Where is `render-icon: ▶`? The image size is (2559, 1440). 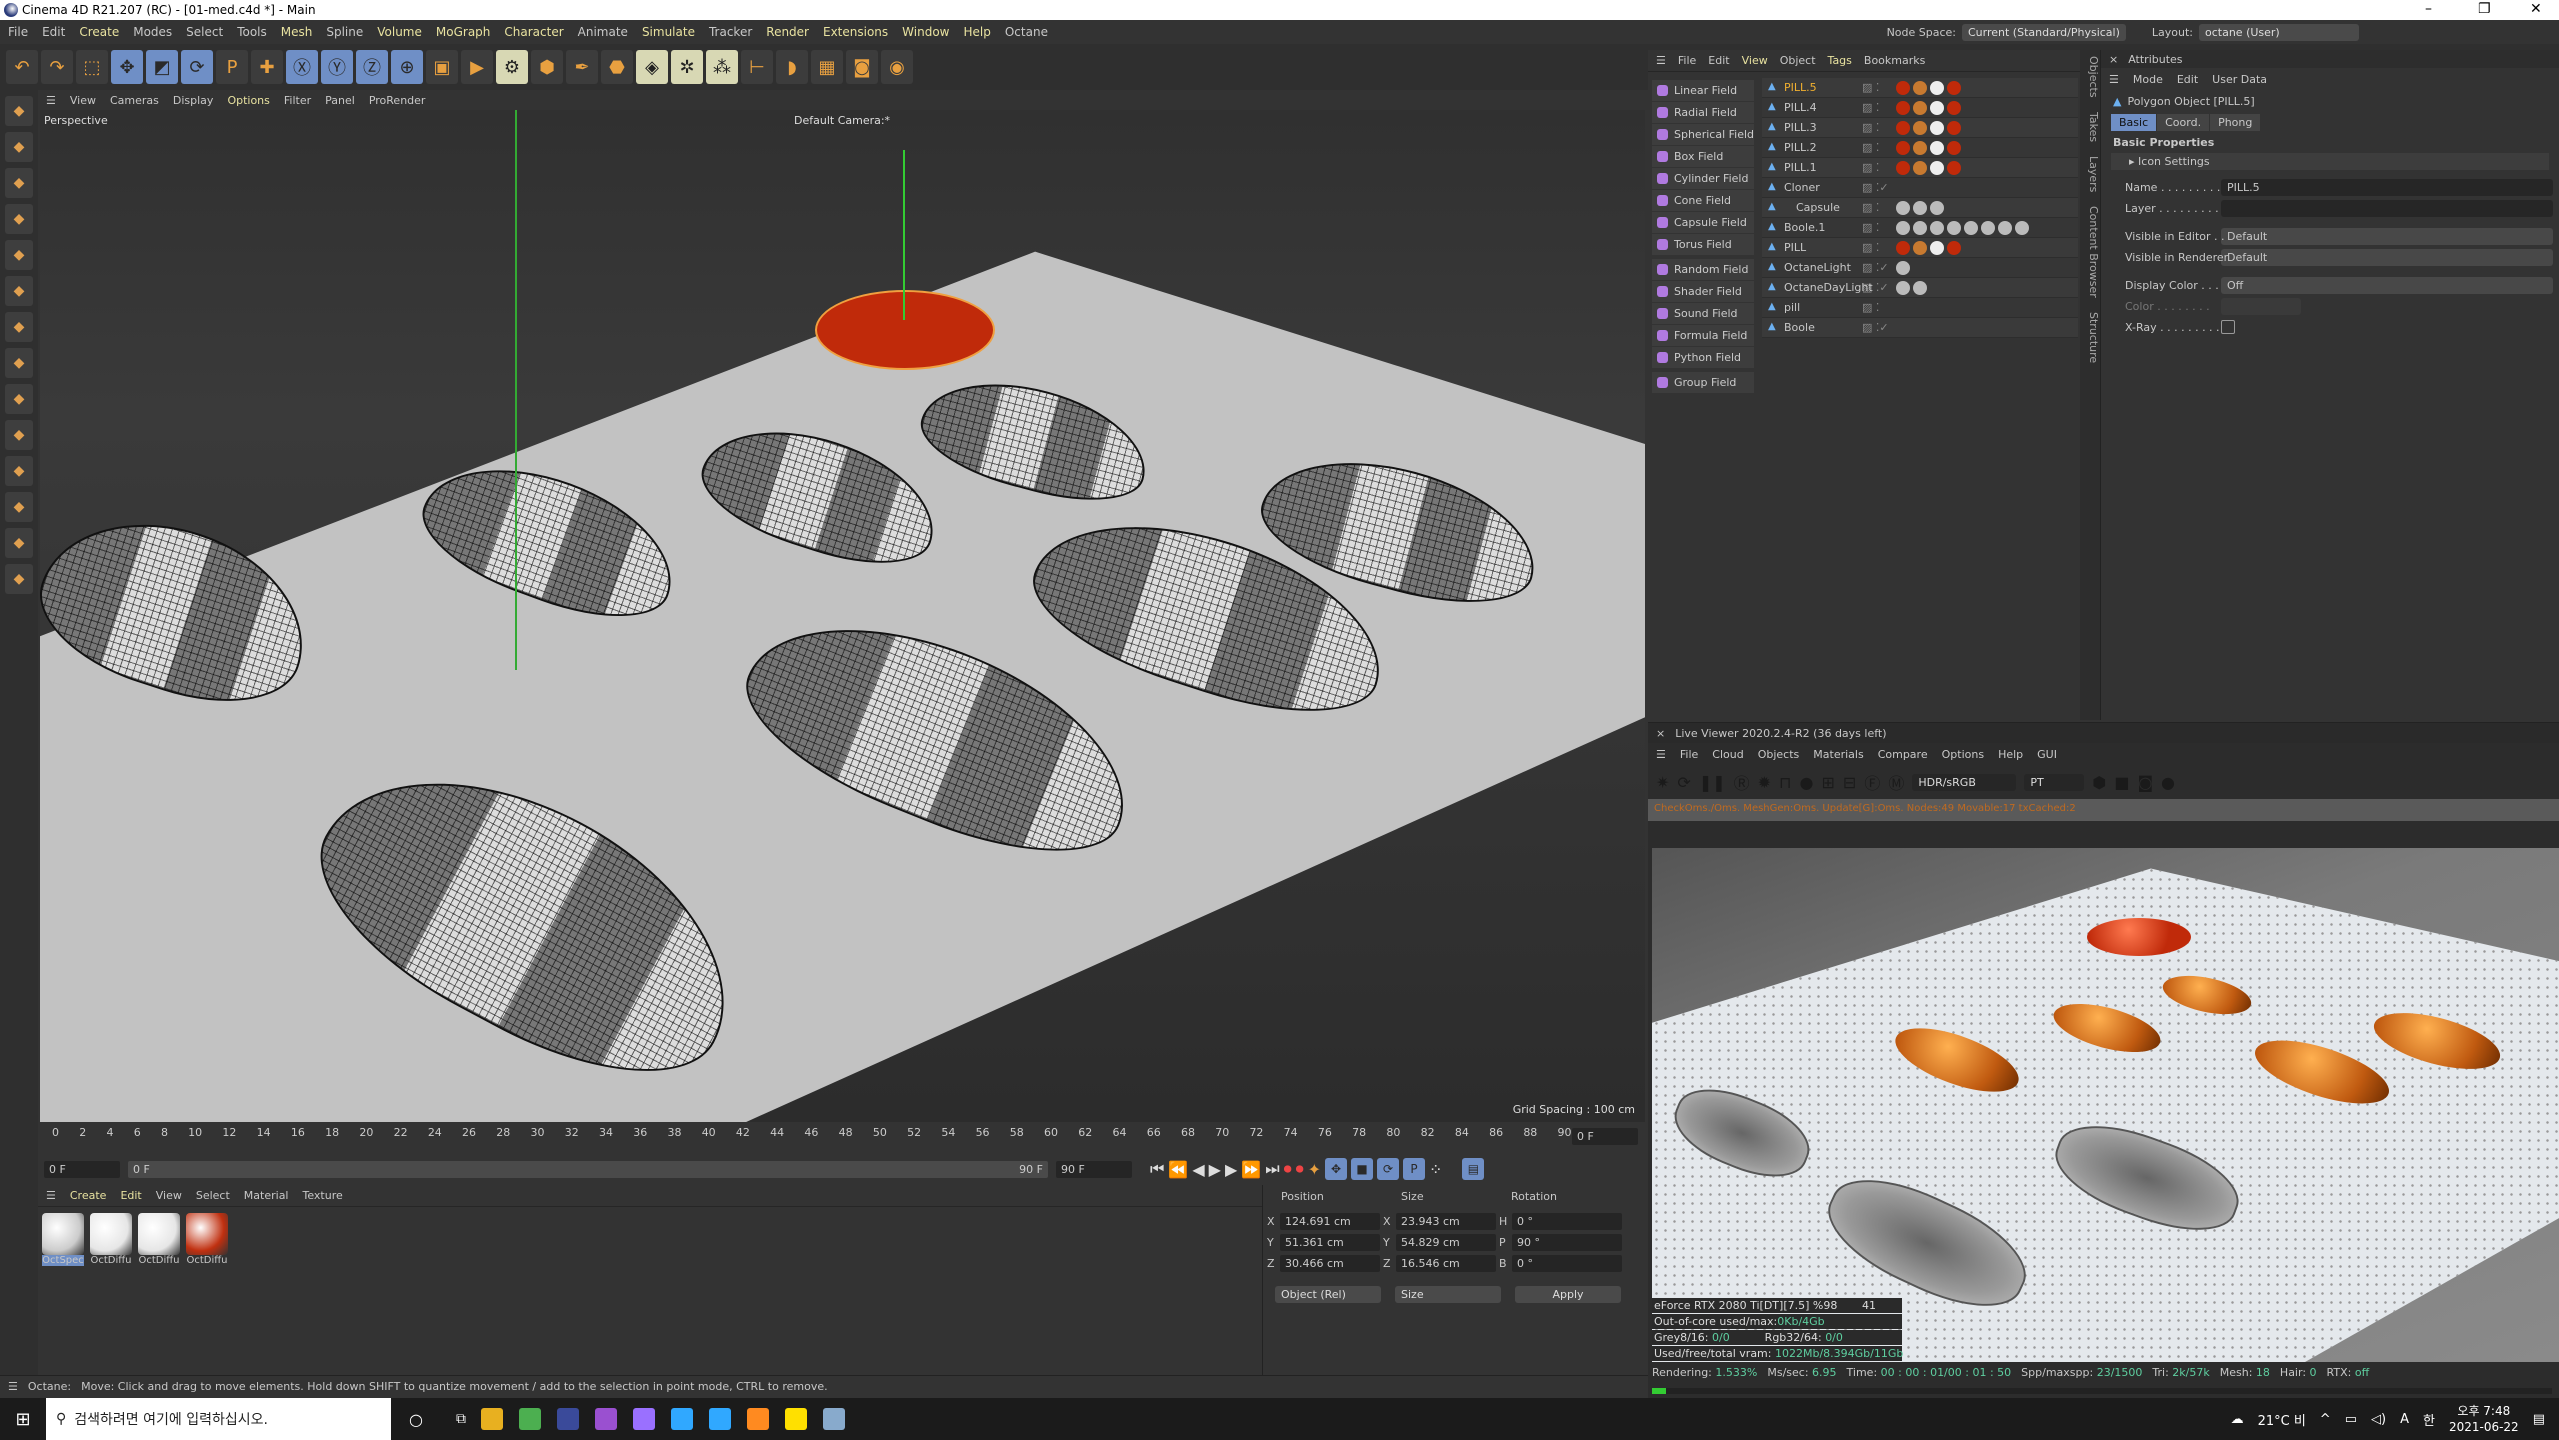
render-icon: ▶ is located at coordinates (477, 67).